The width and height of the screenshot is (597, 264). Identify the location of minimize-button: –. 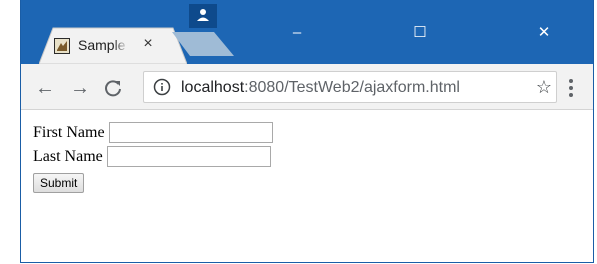
(297, 33).